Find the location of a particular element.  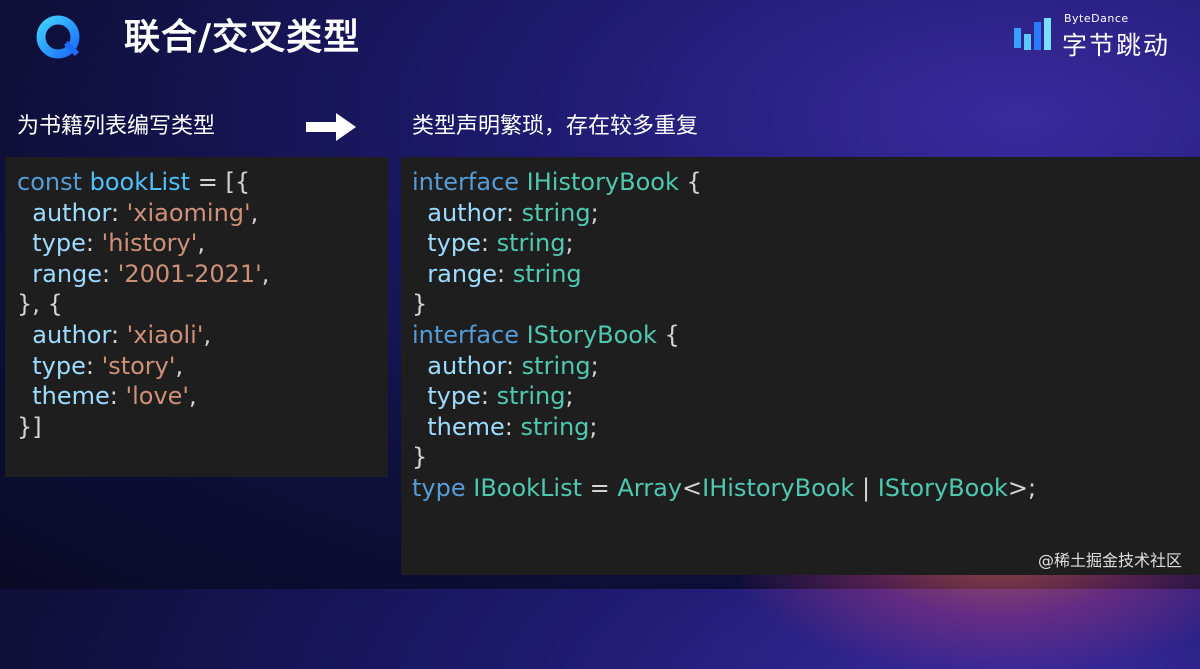

footer-credit: @稀土掘金技术社区 is located at coordinates (1109, 560).